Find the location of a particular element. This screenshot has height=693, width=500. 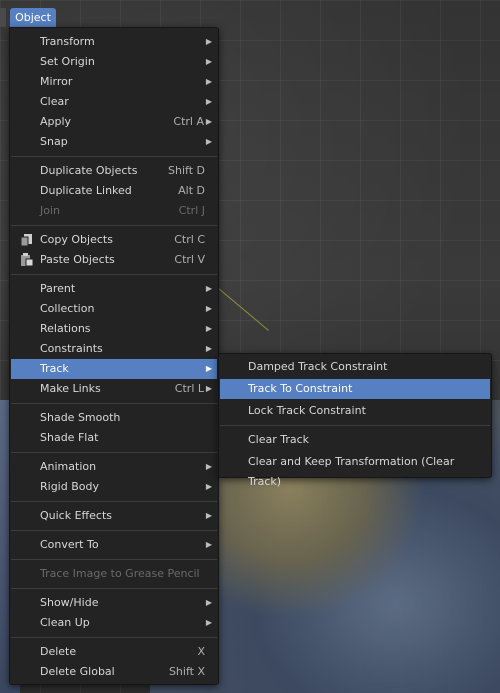

paste-icon is located at coordinates (27, 260).